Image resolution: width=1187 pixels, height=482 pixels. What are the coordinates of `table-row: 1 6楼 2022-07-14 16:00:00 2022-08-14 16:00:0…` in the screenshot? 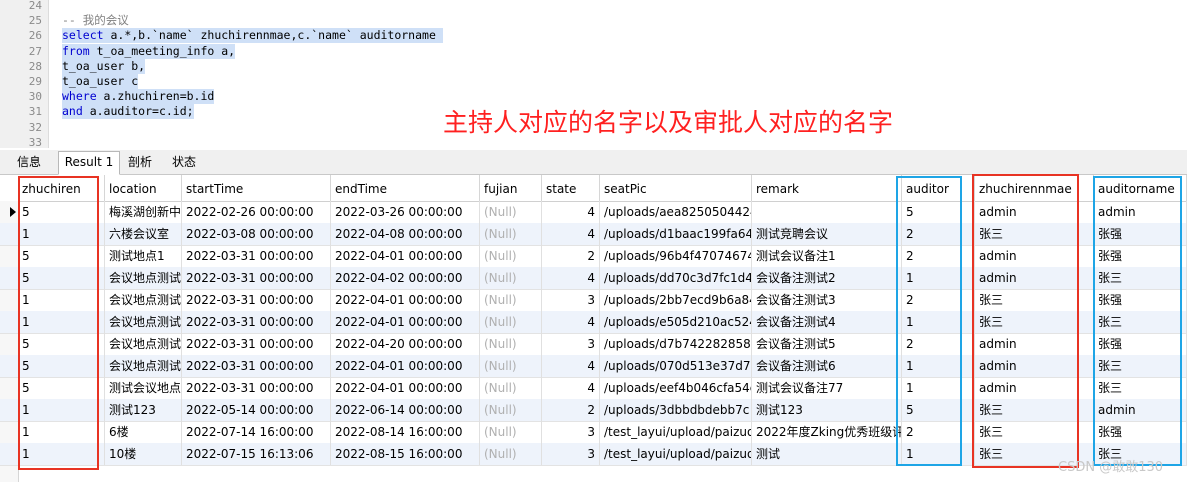 It's located at (593, 432).